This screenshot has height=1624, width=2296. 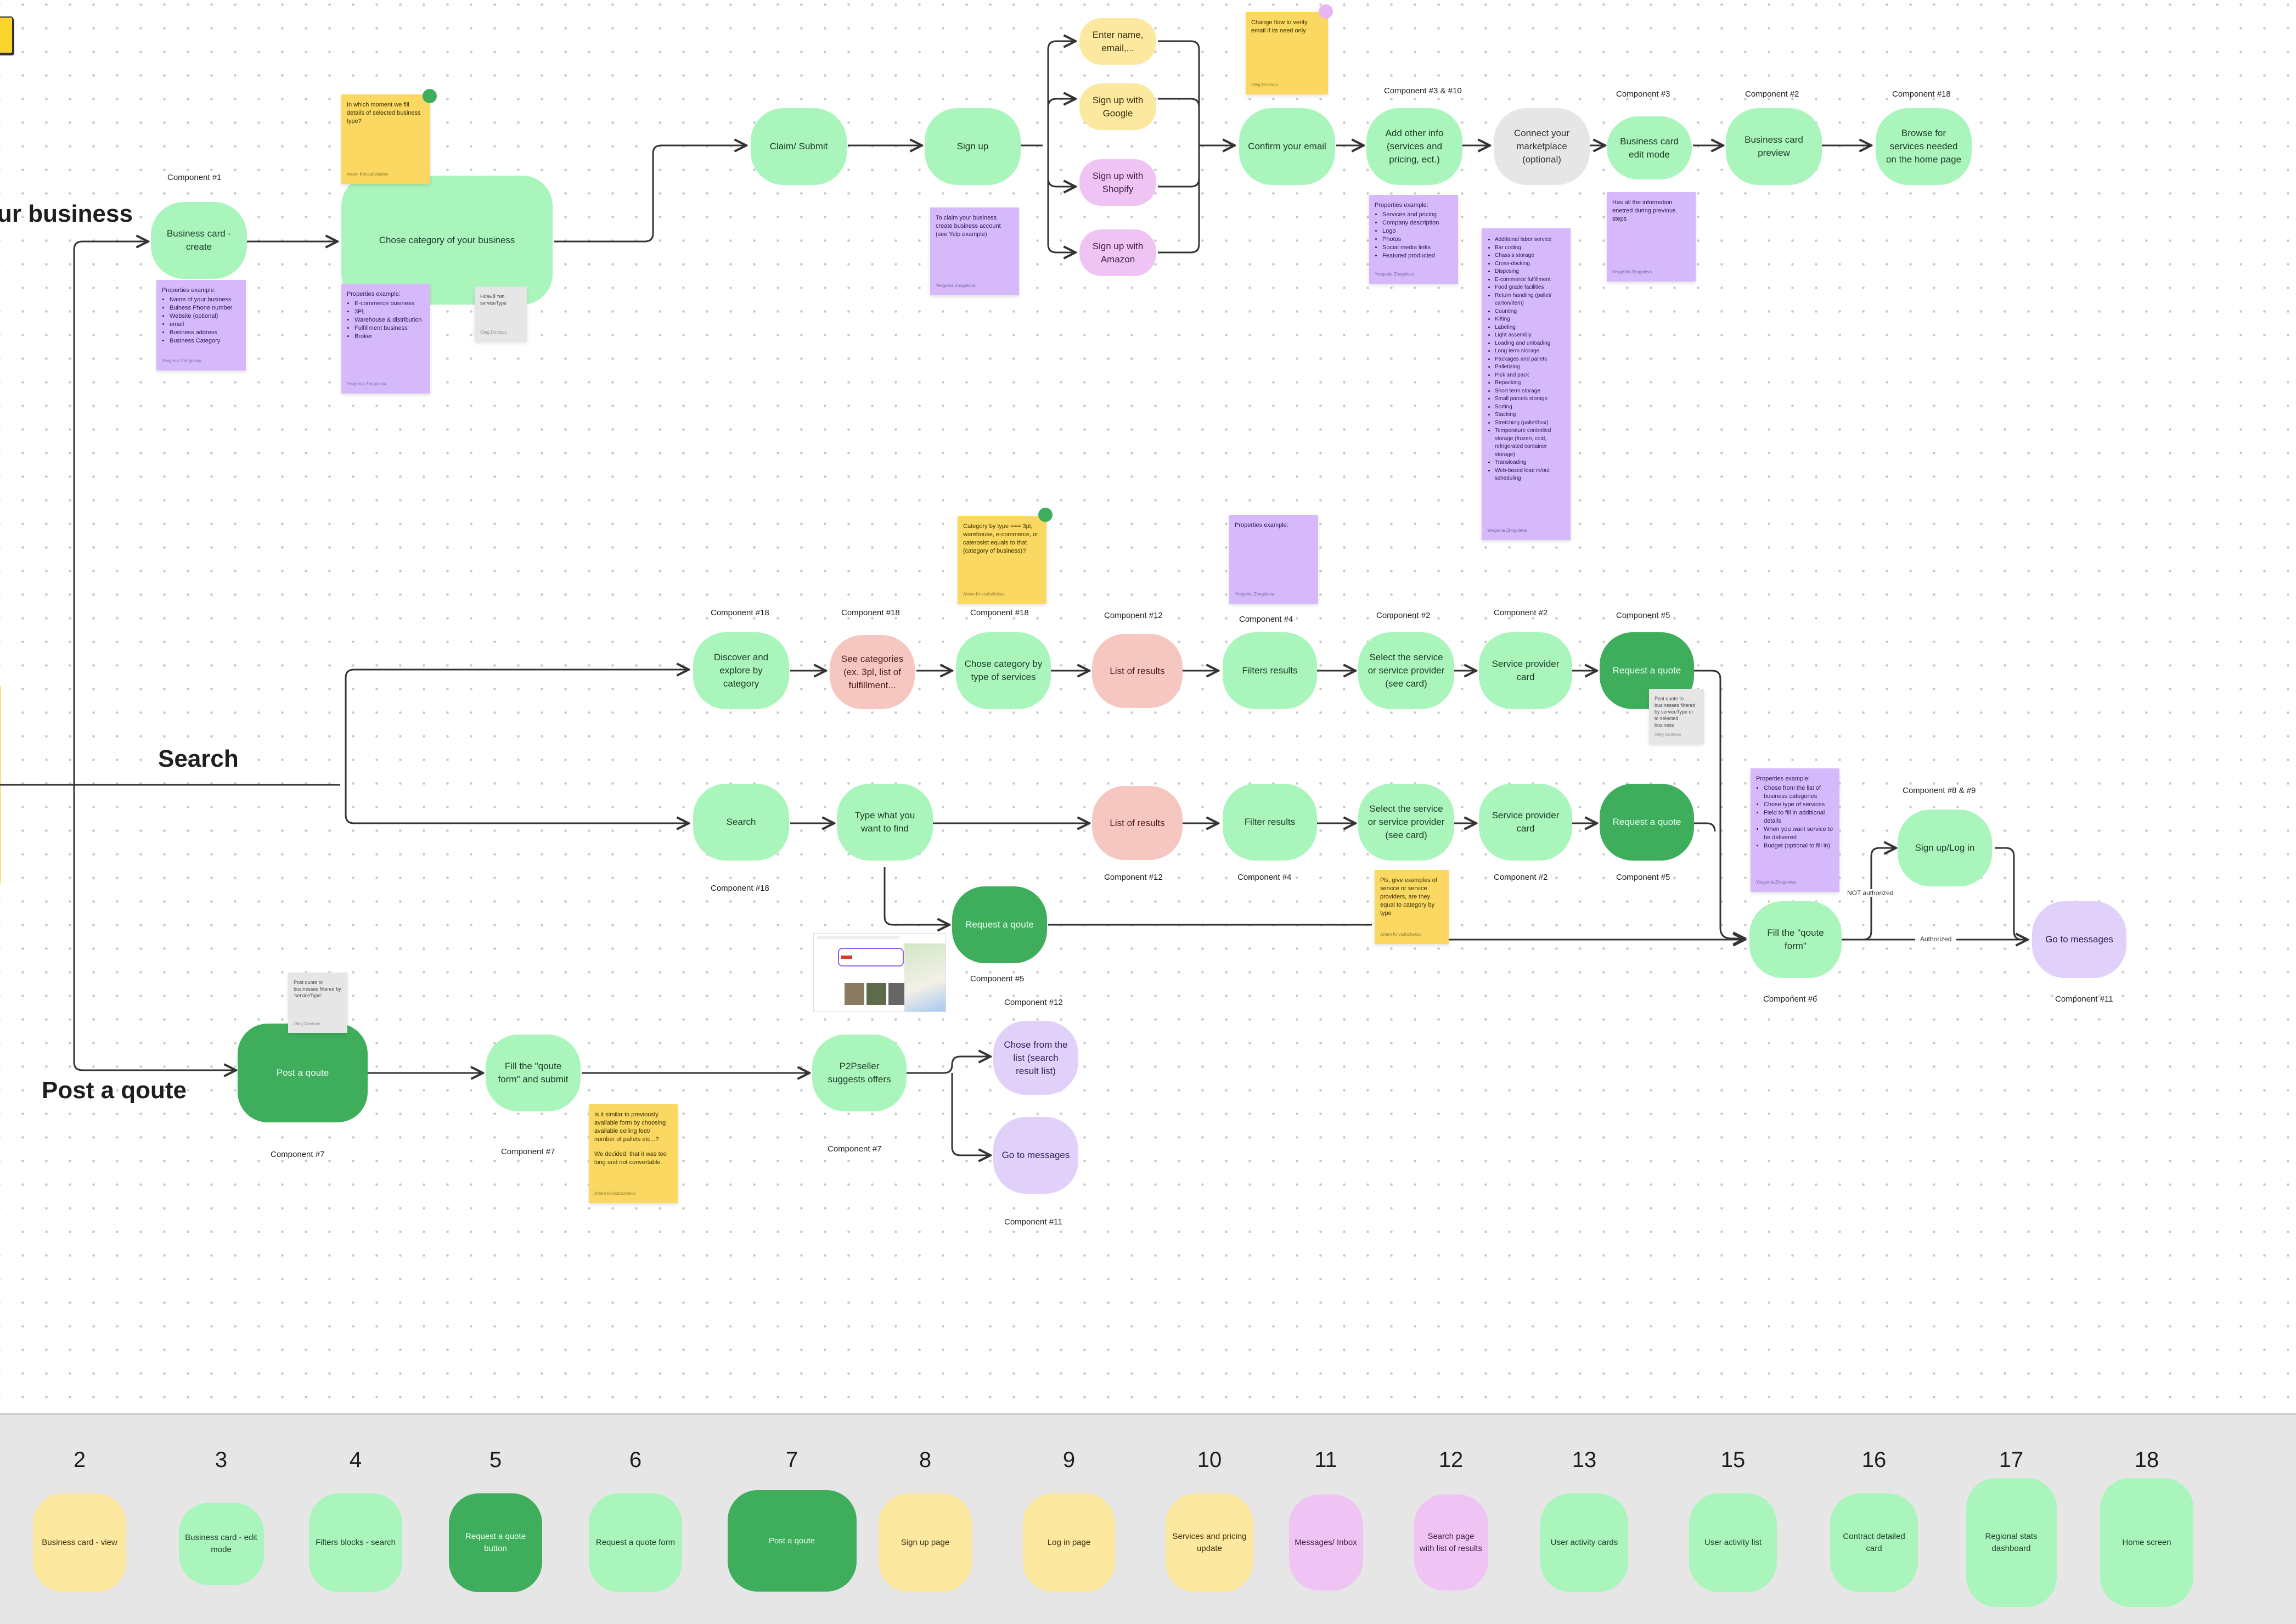 I want to click on node-business-card-create: Business card - create, so click(x=199, y=240).